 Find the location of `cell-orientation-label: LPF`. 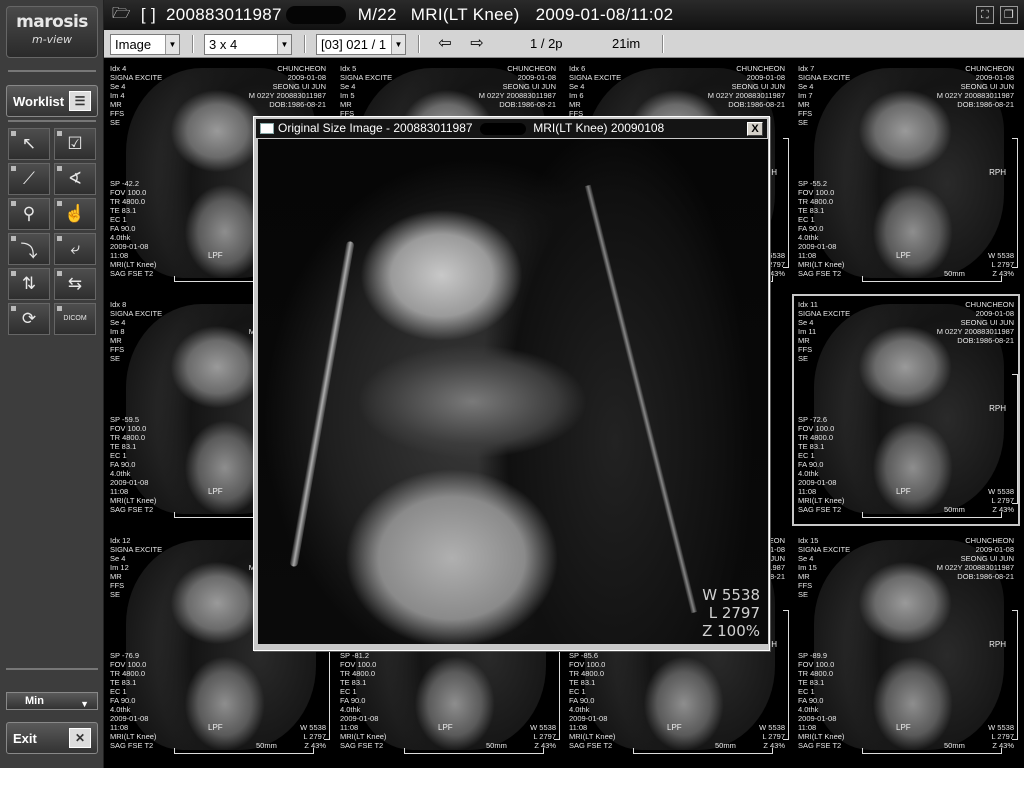

cell-orientation-label: LPF is located at coordinates (445, 727).